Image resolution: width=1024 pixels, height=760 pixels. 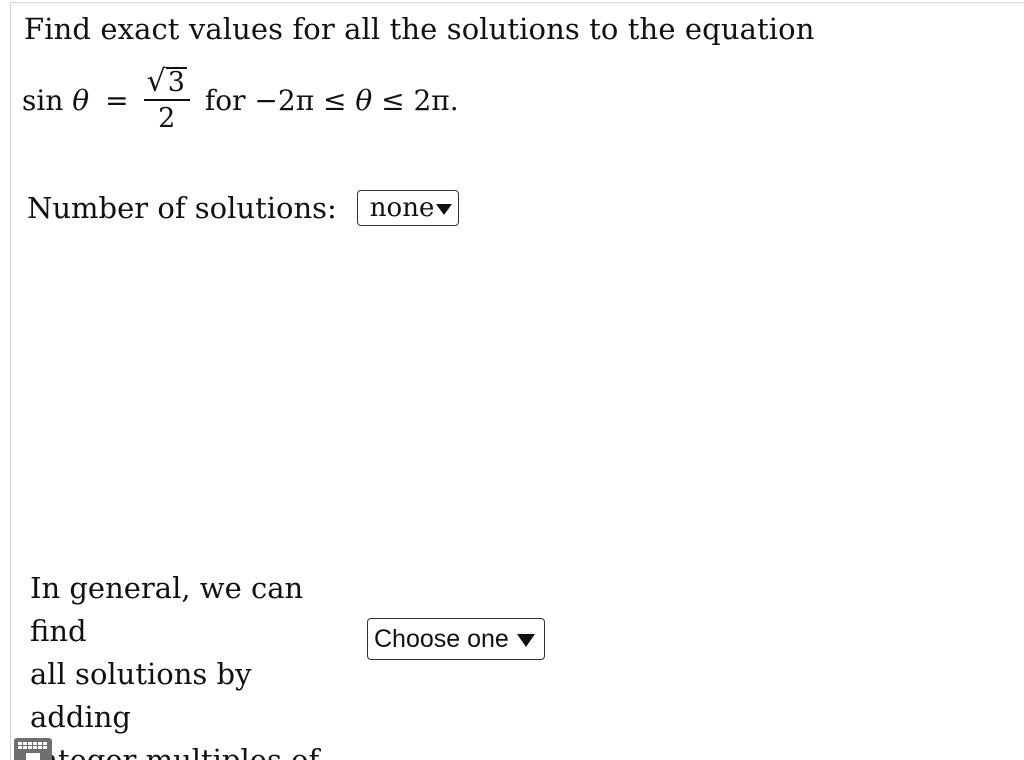 I want to click on keyboard-spacebar, so click(x=33, y=756).